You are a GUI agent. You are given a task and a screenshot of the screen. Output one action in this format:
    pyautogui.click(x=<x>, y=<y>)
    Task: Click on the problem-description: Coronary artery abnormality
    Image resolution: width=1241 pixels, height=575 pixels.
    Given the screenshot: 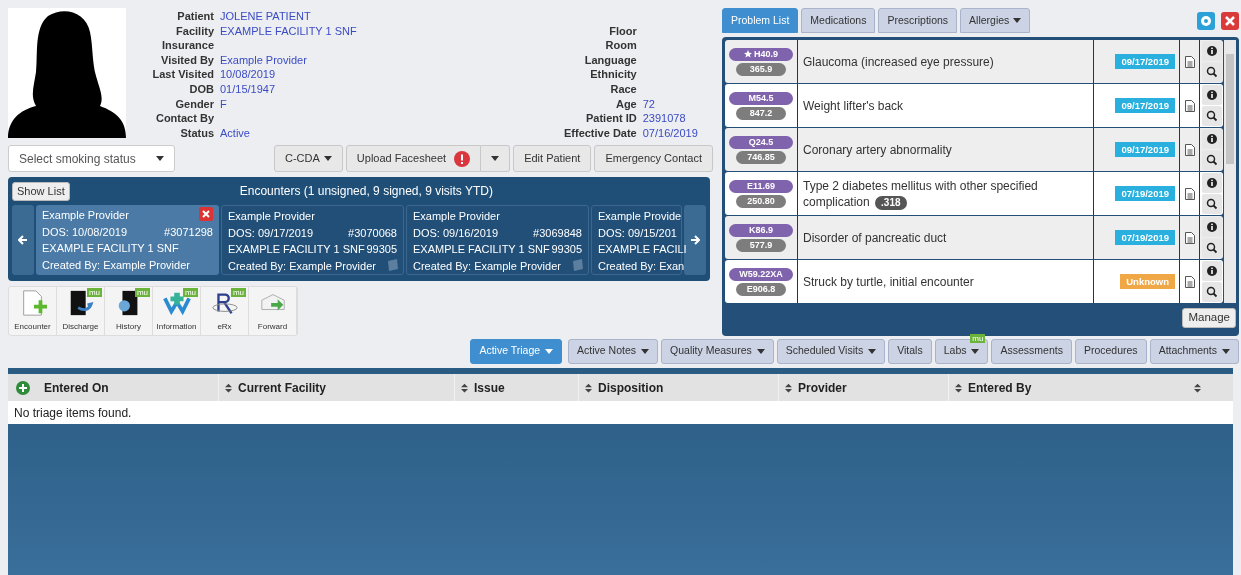 What is the action you would take?
    pyautogui.click(x=877, y=149)
    